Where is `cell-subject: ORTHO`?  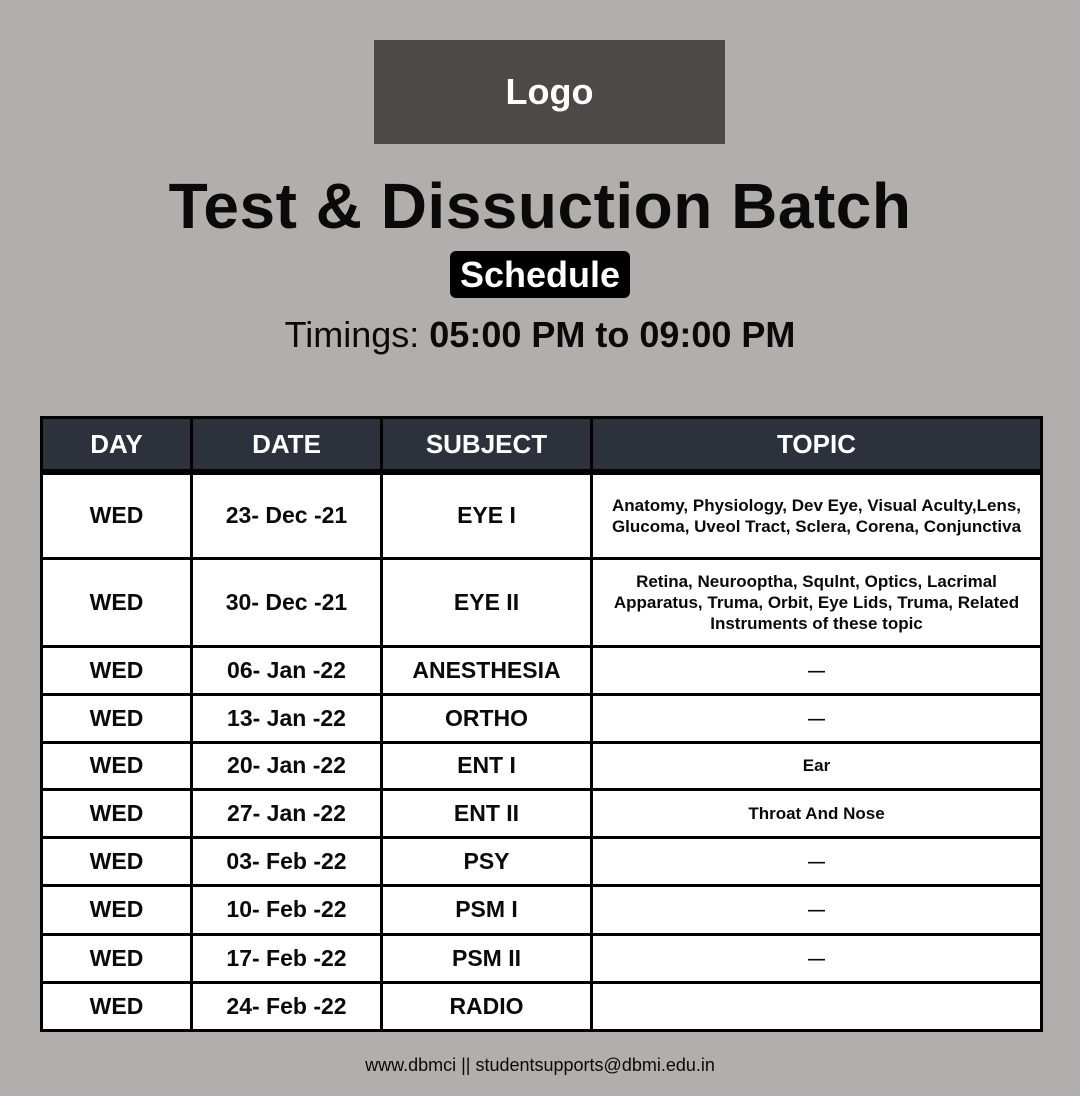 cell-subject: ORTHO is located at coordinates (486, 718).